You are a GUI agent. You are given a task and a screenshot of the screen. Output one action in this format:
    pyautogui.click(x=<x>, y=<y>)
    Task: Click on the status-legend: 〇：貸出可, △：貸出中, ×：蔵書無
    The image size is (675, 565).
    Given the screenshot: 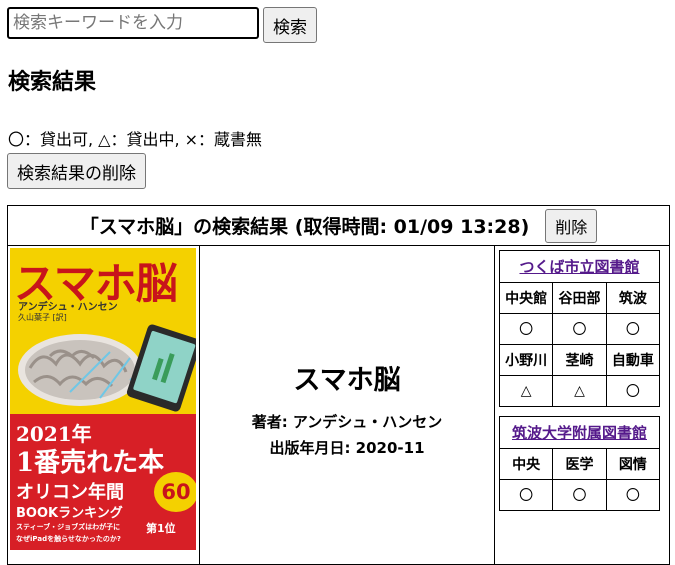 What is the action you would take?
    pyautogui.click(x=135, y=139)
    